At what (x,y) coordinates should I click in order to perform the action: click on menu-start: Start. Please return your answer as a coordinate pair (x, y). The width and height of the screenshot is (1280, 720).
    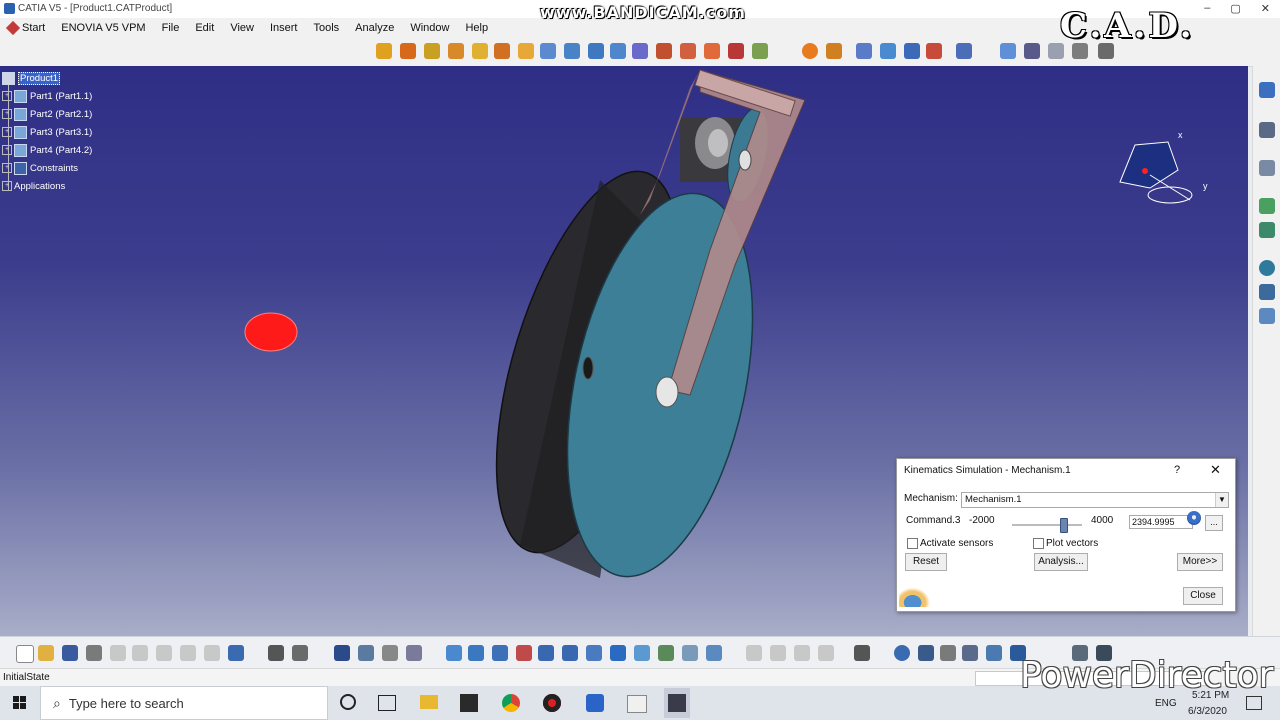
    Looking at the image, I should click on (26, 28).